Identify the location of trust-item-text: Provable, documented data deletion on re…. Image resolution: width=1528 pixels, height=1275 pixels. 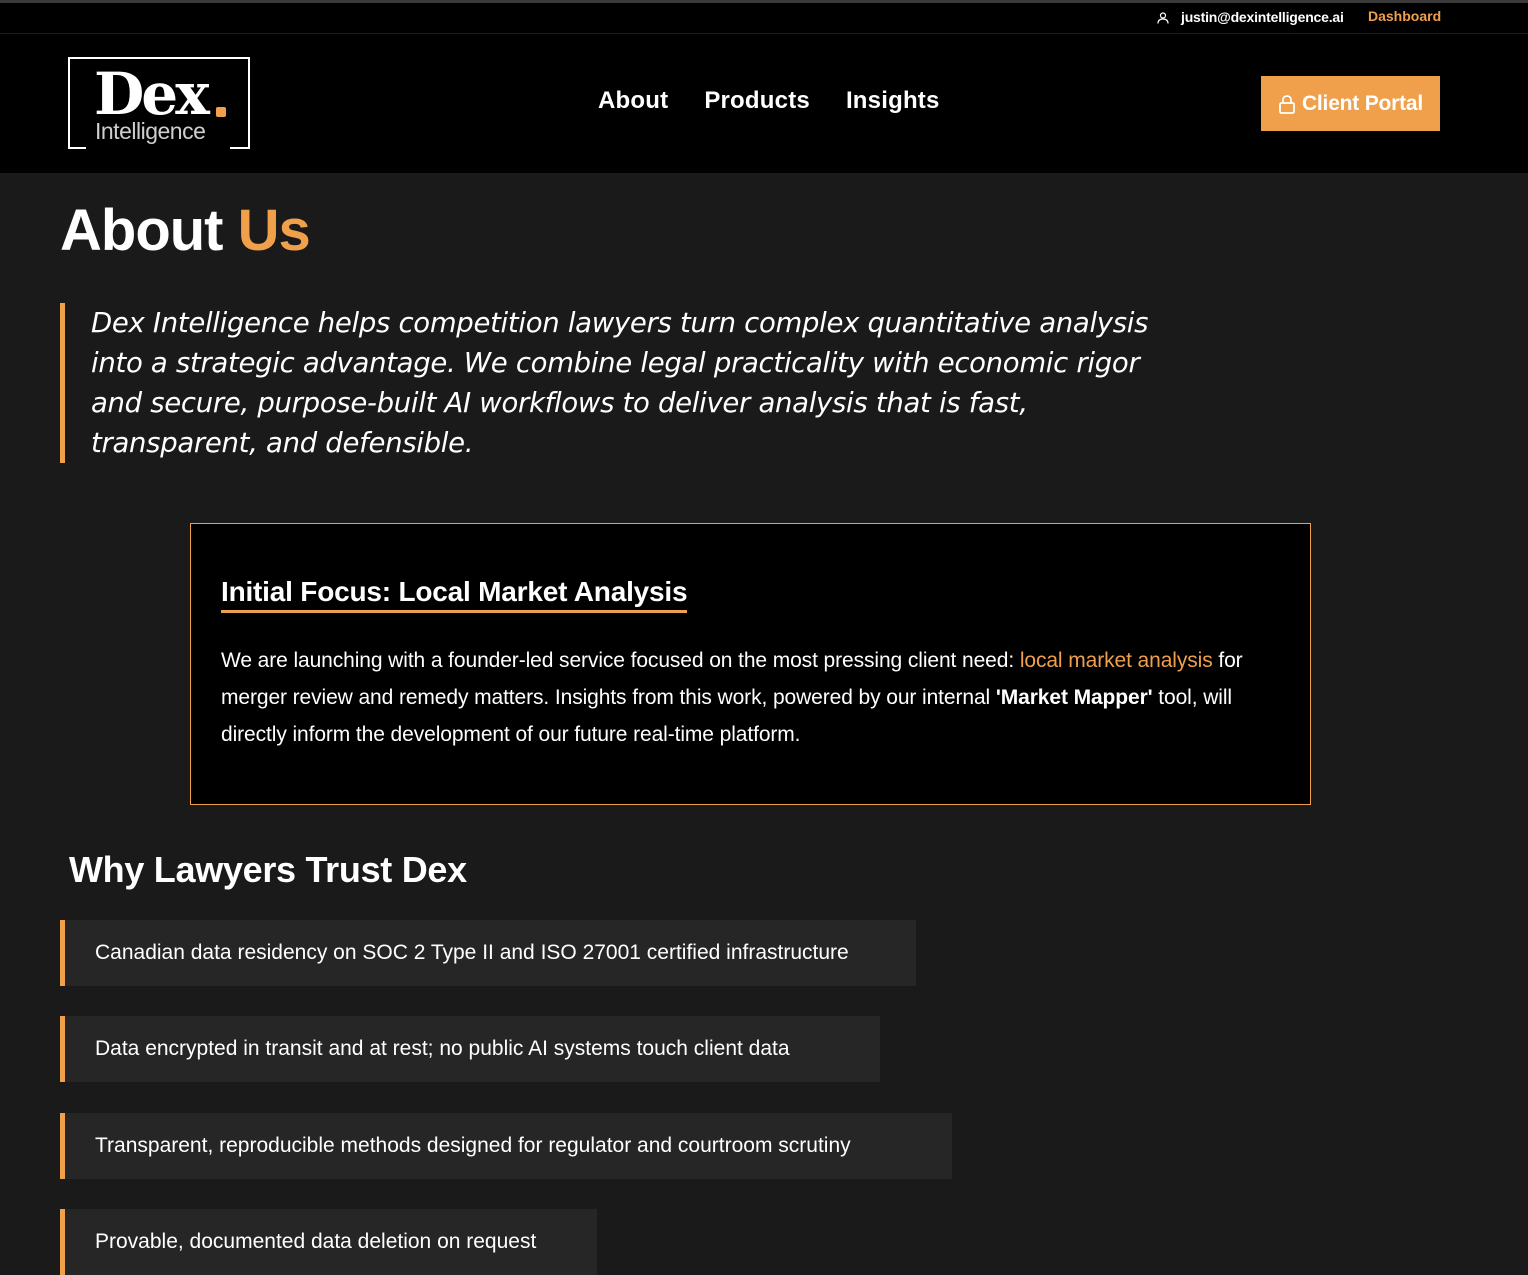
(316, 1241).